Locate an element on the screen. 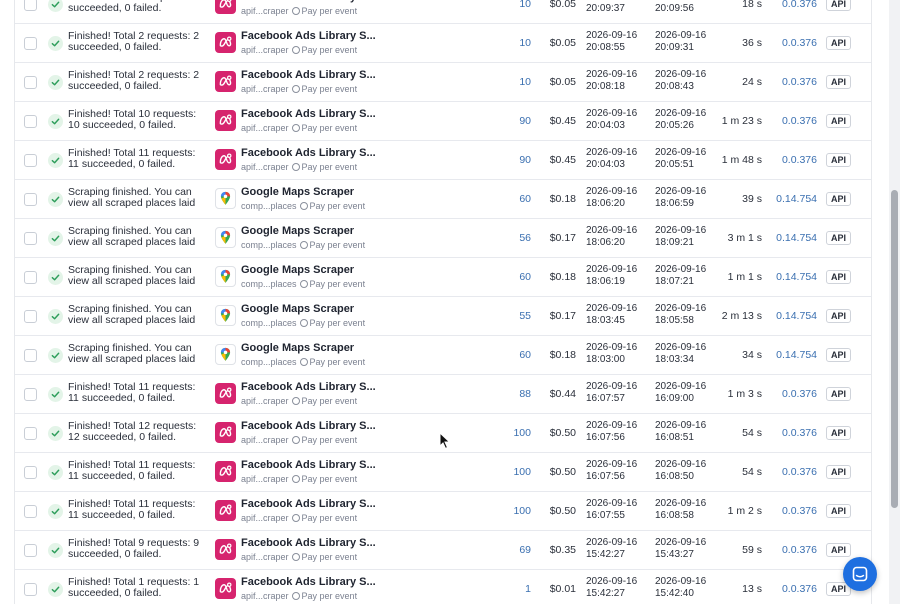  started-date: 2026-09-16 is located at coordinates (612, 308).